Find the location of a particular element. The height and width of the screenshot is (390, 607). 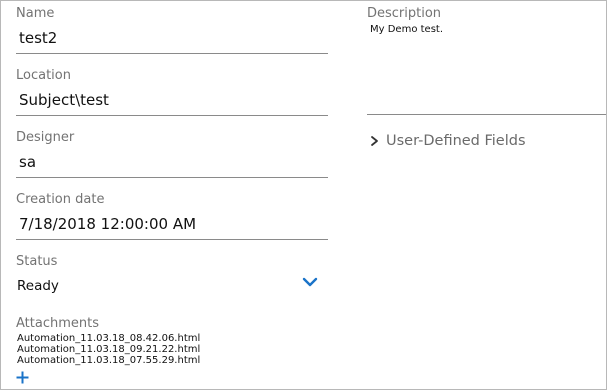

name-field: Name test2 is located at coordinates (172, 30).